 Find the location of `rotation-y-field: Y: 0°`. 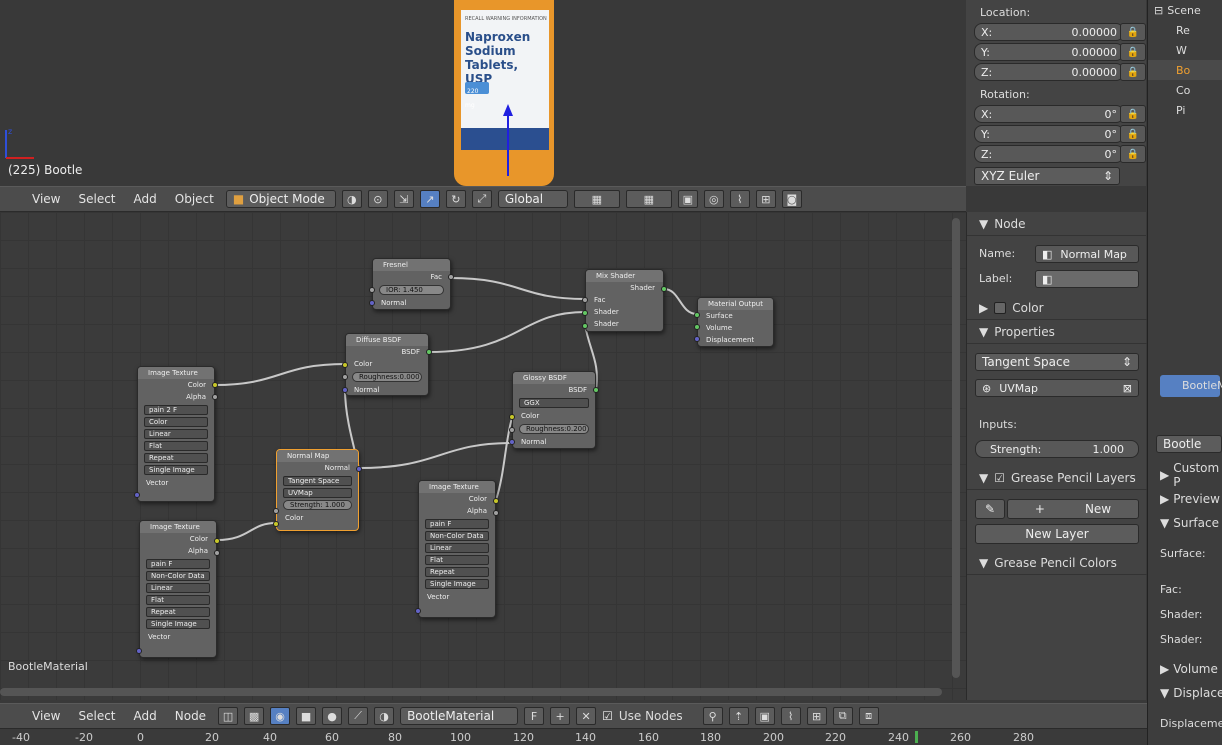

rotation-y-field: Y: 0° is located at coordinates (1049, 134).